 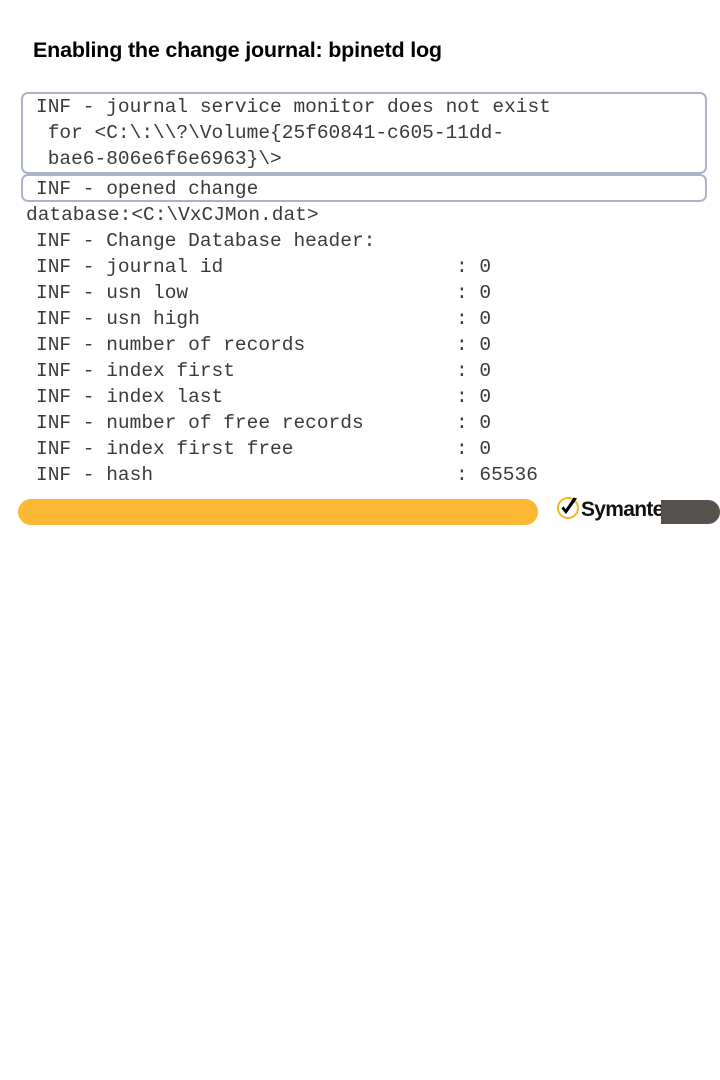 What do you see at coordinates (171, 345) in the screenshot?
I see `log-line-5: INF - number of records` at bounding box center [171, 345].